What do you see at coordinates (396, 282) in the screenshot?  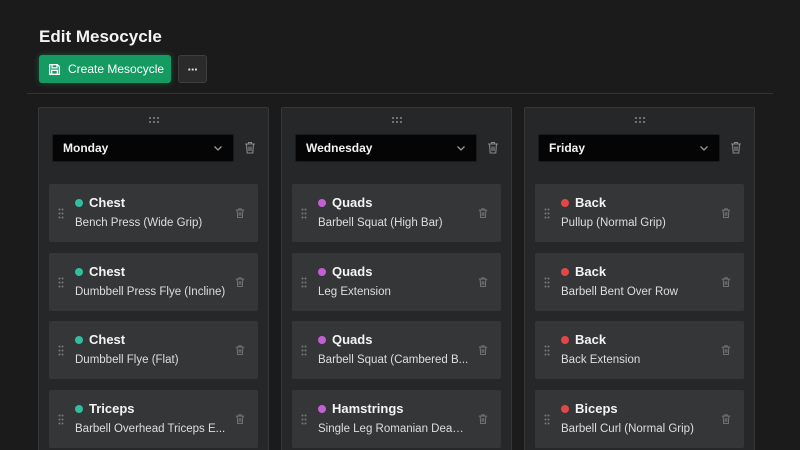 I see `exercise-card: Quads Leg Extension` at bounding box center [396, 282].